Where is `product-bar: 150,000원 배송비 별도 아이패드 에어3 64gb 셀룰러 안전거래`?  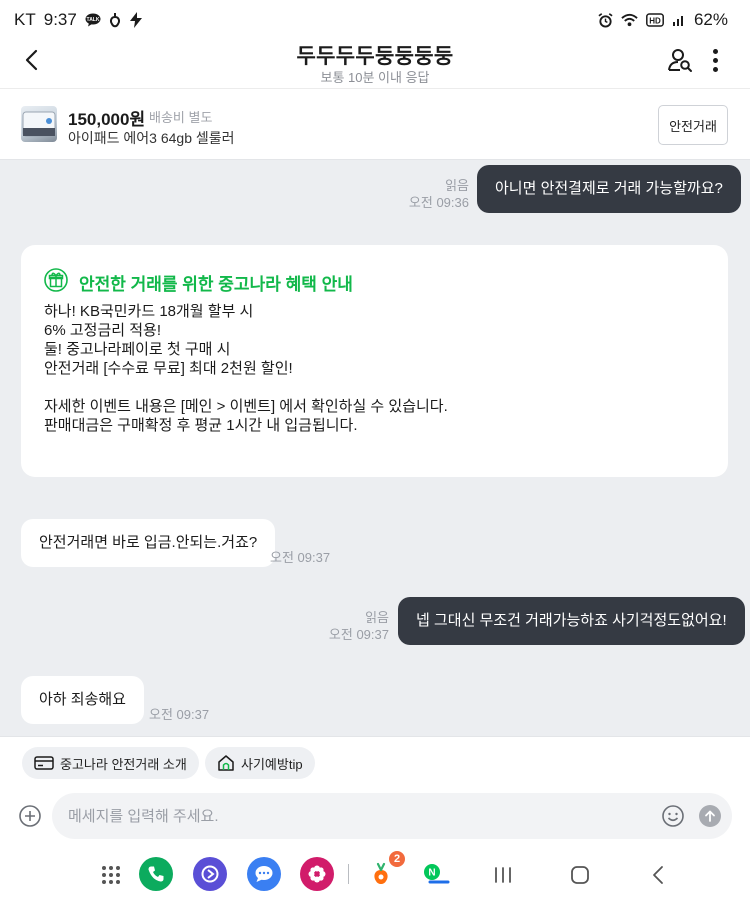
product-bar: 150,000원 배송비 별도 아이패드 에어3 64gb 셀룰러 안전거래 is located at coordinates (375, 124).